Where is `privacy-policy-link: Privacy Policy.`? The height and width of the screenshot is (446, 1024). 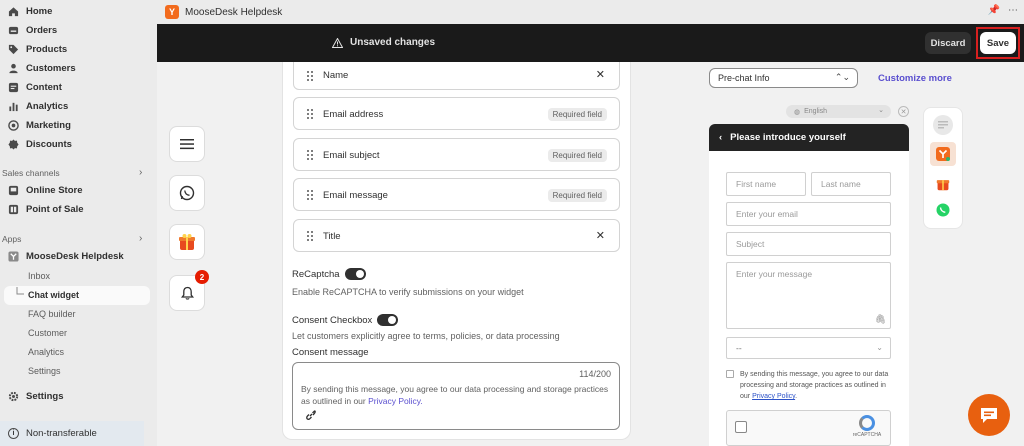
privacy-policy-link: Privacy Policy. is located at coordinates (395, 401).